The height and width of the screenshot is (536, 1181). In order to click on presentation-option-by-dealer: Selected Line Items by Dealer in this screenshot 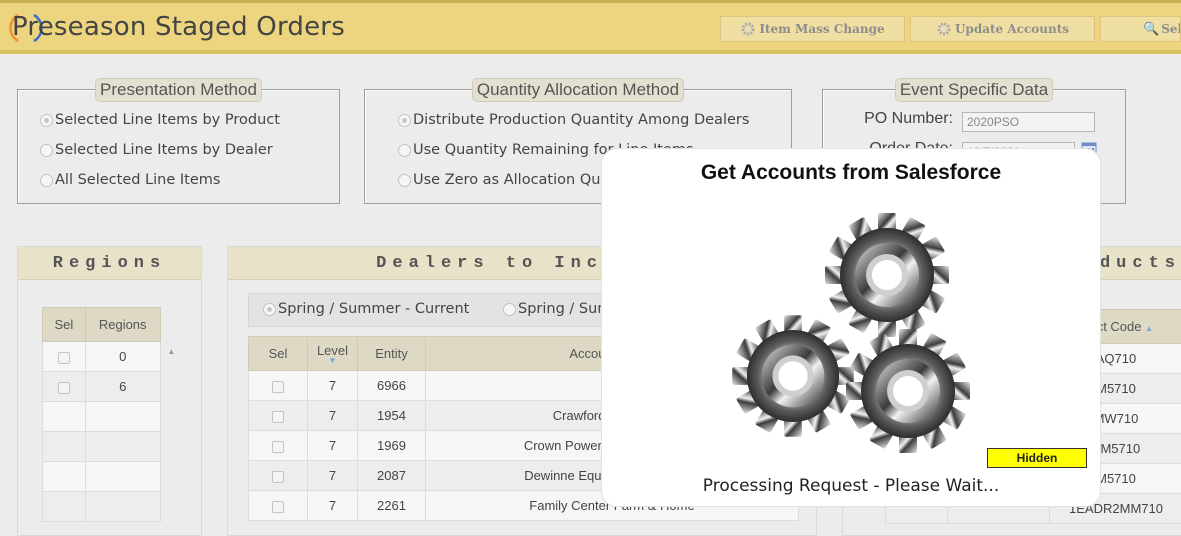, I will do `click(156, 150)`.